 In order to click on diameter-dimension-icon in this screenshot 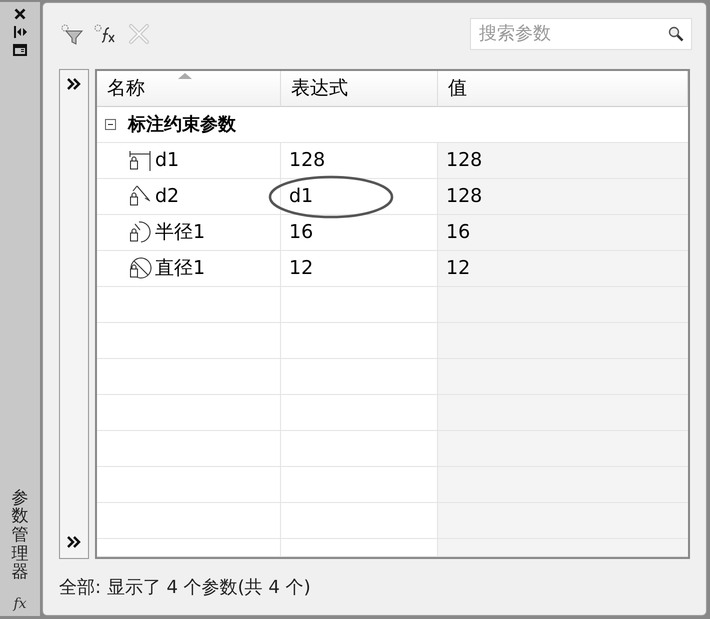, I will do `click(141, 268)`.